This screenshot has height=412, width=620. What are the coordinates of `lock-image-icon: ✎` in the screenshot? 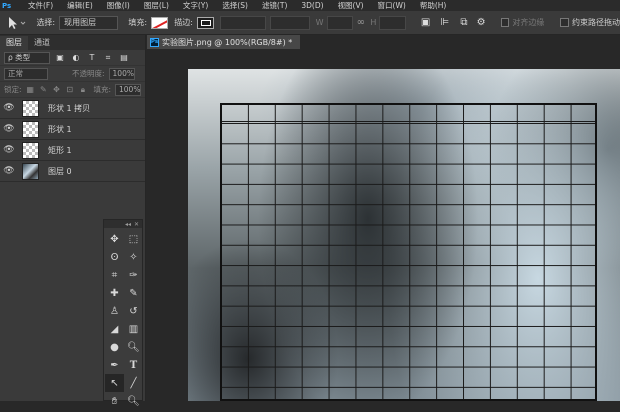 It's located at (43, 90).